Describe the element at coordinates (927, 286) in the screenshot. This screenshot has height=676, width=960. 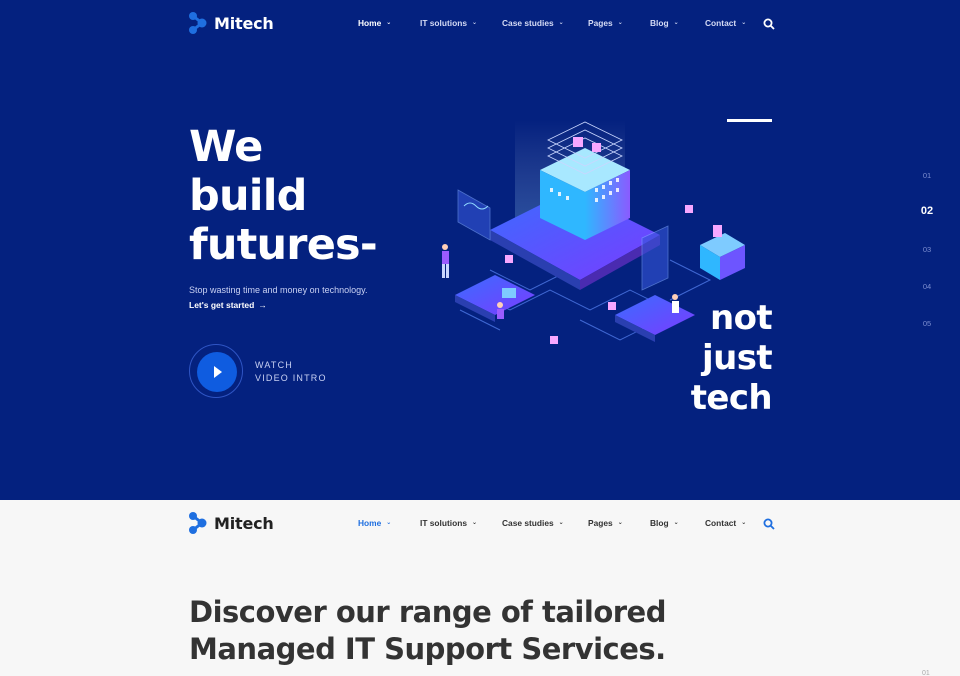
I see `slide-dot-04: 04` at that location.